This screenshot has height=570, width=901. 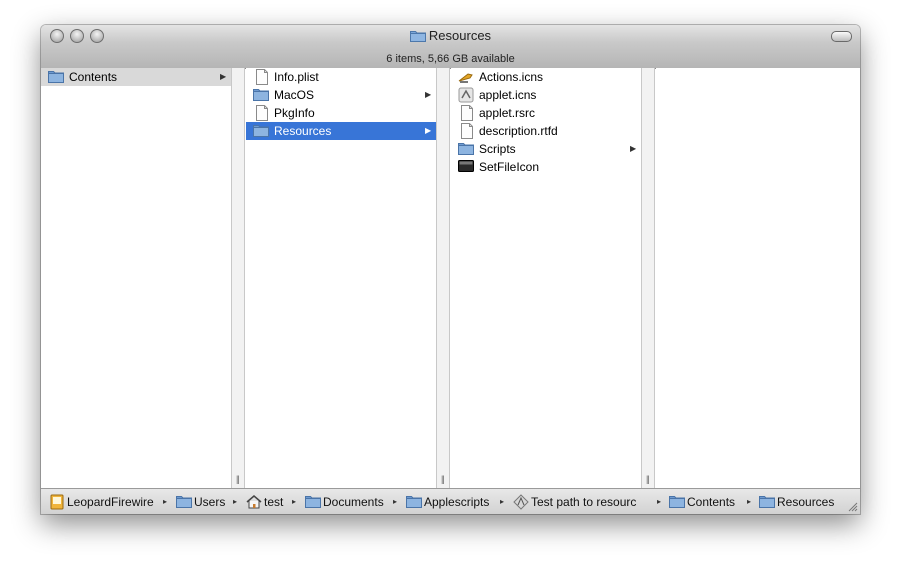 What do you see at coordinates (457, 502) in the screenshot?
I see `path-segment-label: Applescripts` at bounding box center [457, 502].